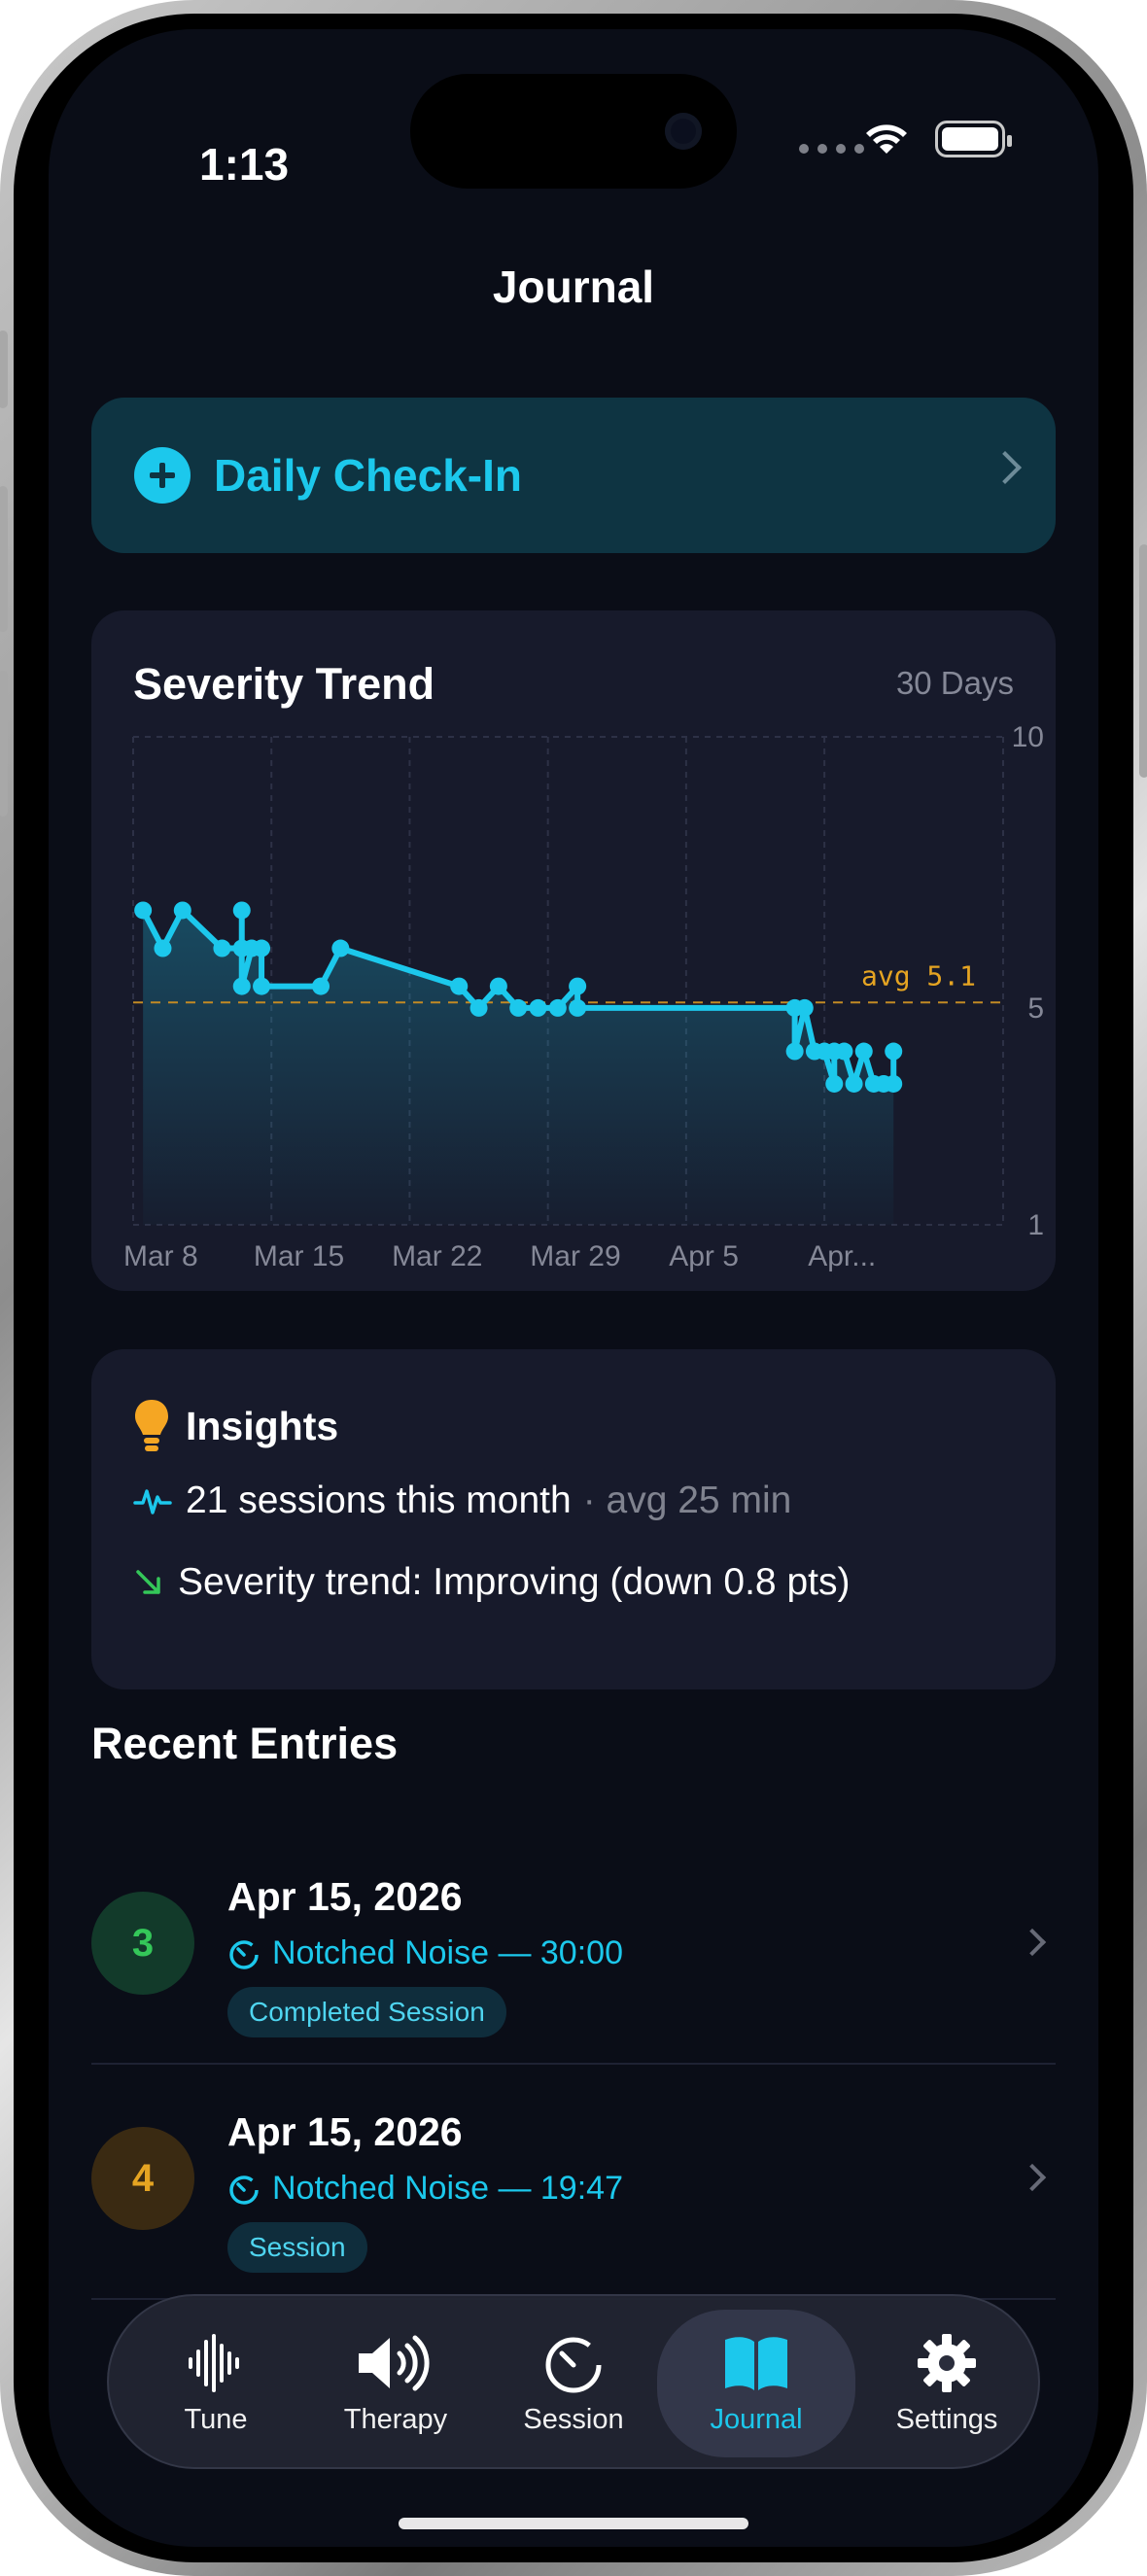 The image size is (1147, 2576). I want to click on chart-x-tick-label: Mar 15, so click(299, 1256).